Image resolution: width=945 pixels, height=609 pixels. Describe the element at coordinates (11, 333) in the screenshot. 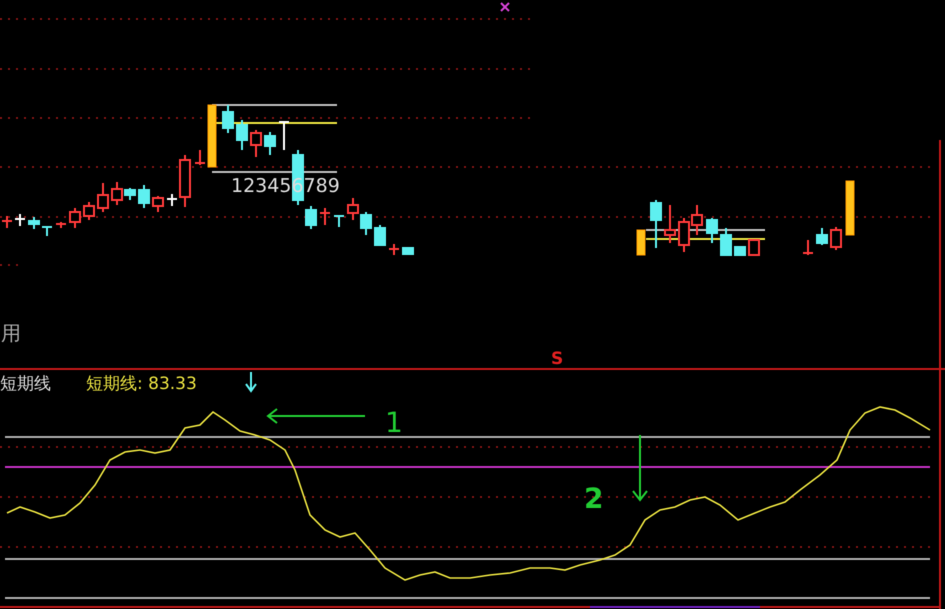

I see `pane-label: 用` at that location.